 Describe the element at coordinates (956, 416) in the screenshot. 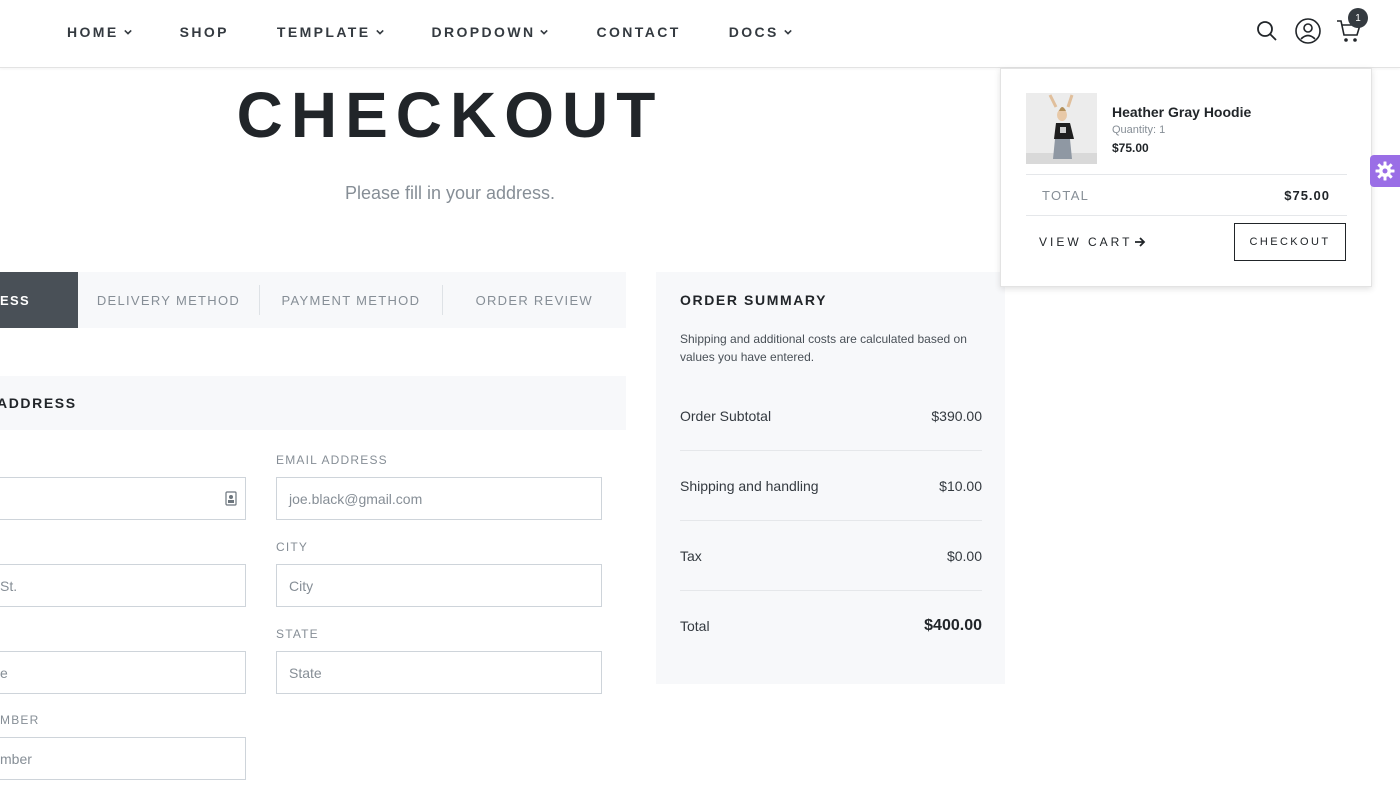

I see `subtotal-value: $390.00` at that location.